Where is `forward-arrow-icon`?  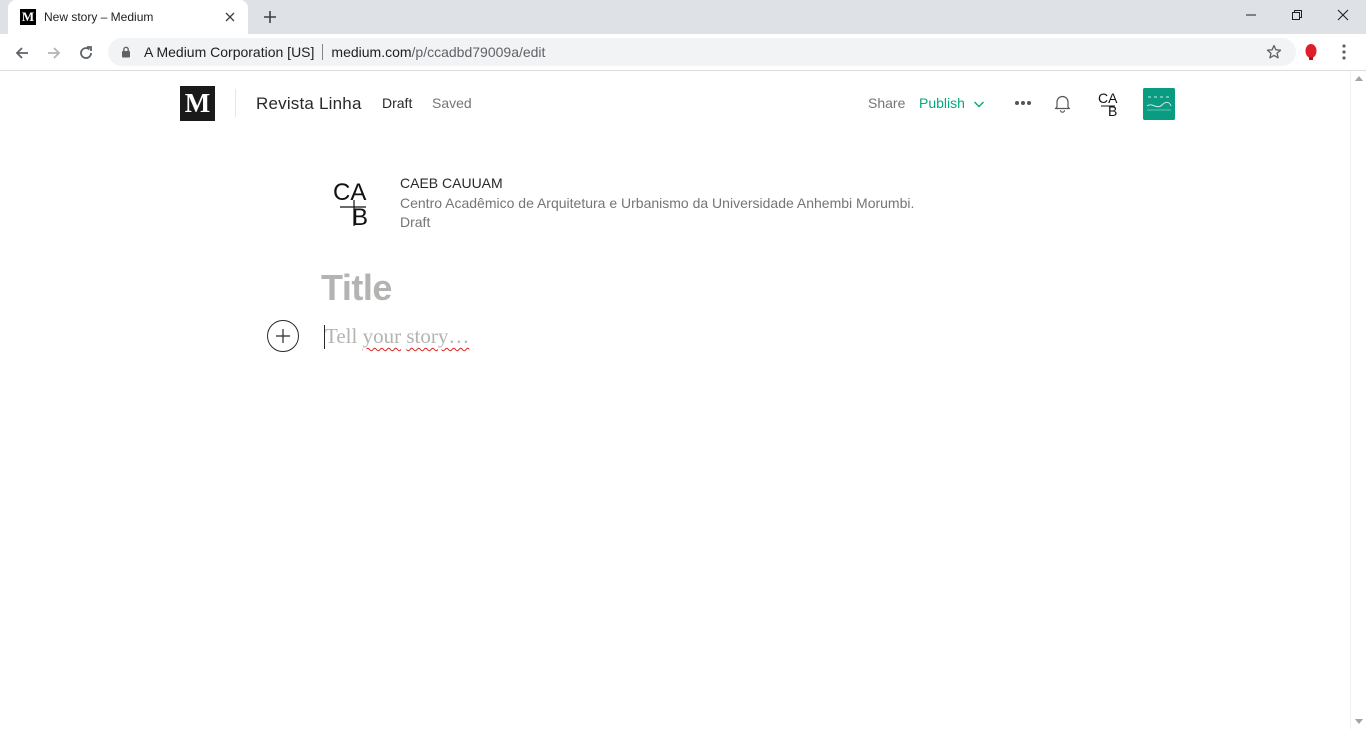 forward-arrow-icon is located at coordinates (54, 53).